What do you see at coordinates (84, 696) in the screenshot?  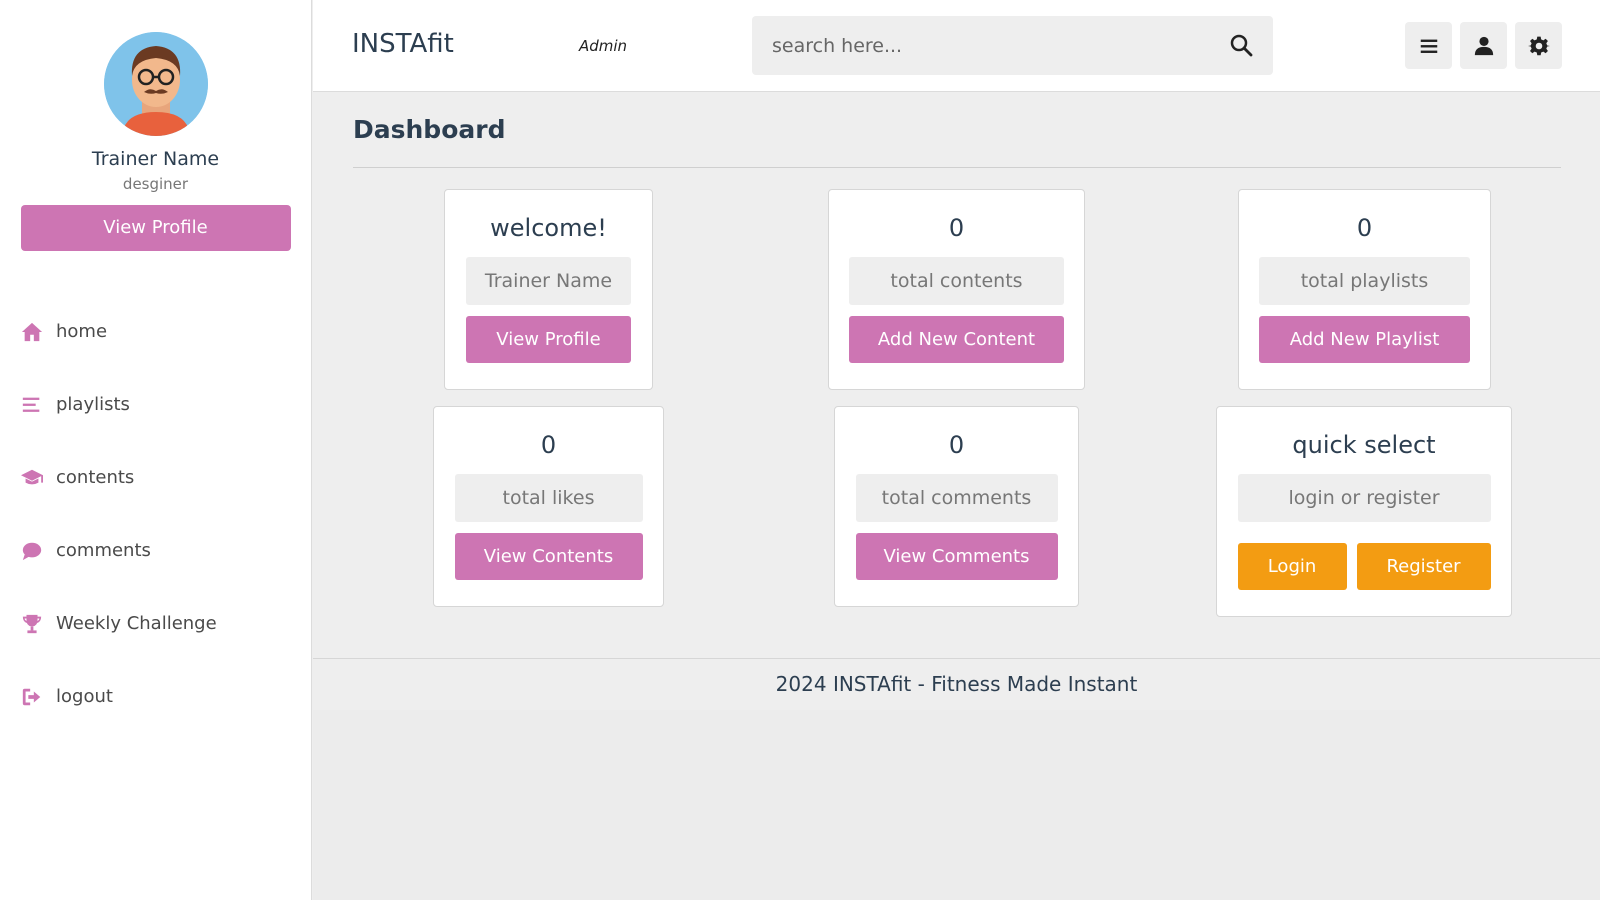 I see `sidebar-item-label: logout` at bounding box center [84, 696].